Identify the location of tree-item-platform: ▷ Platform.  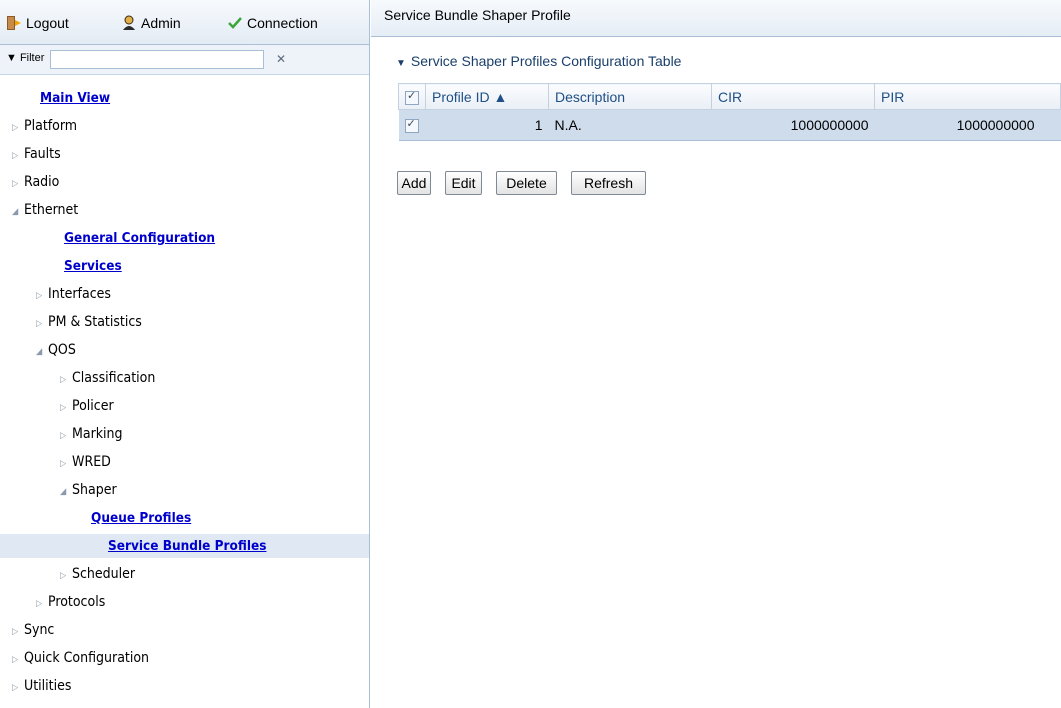
(38, 126).